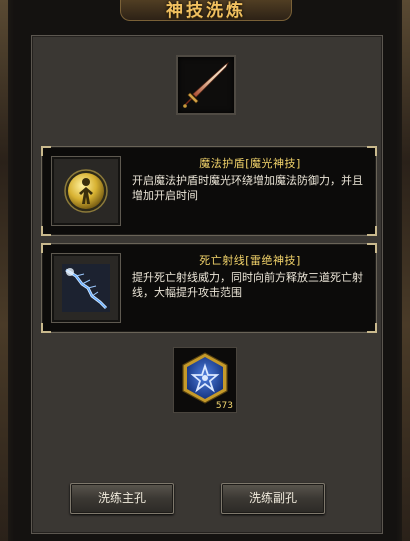 The image size is (410, 541). I want to click on frame-border-right, so click(406, 270).